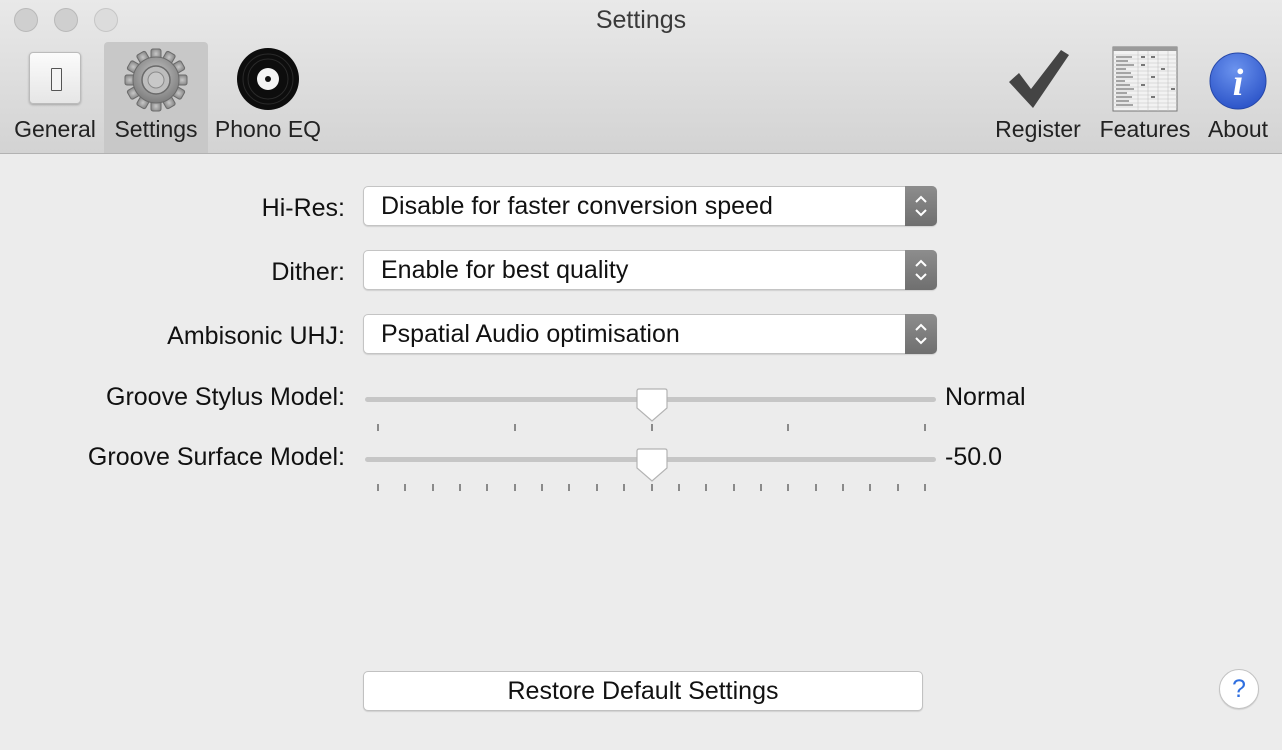 This screenshot has height=750, width=1282. Describe the element at coordinates (973, 457) in the screenshot. I see `surface-value: -50.0` at that location.